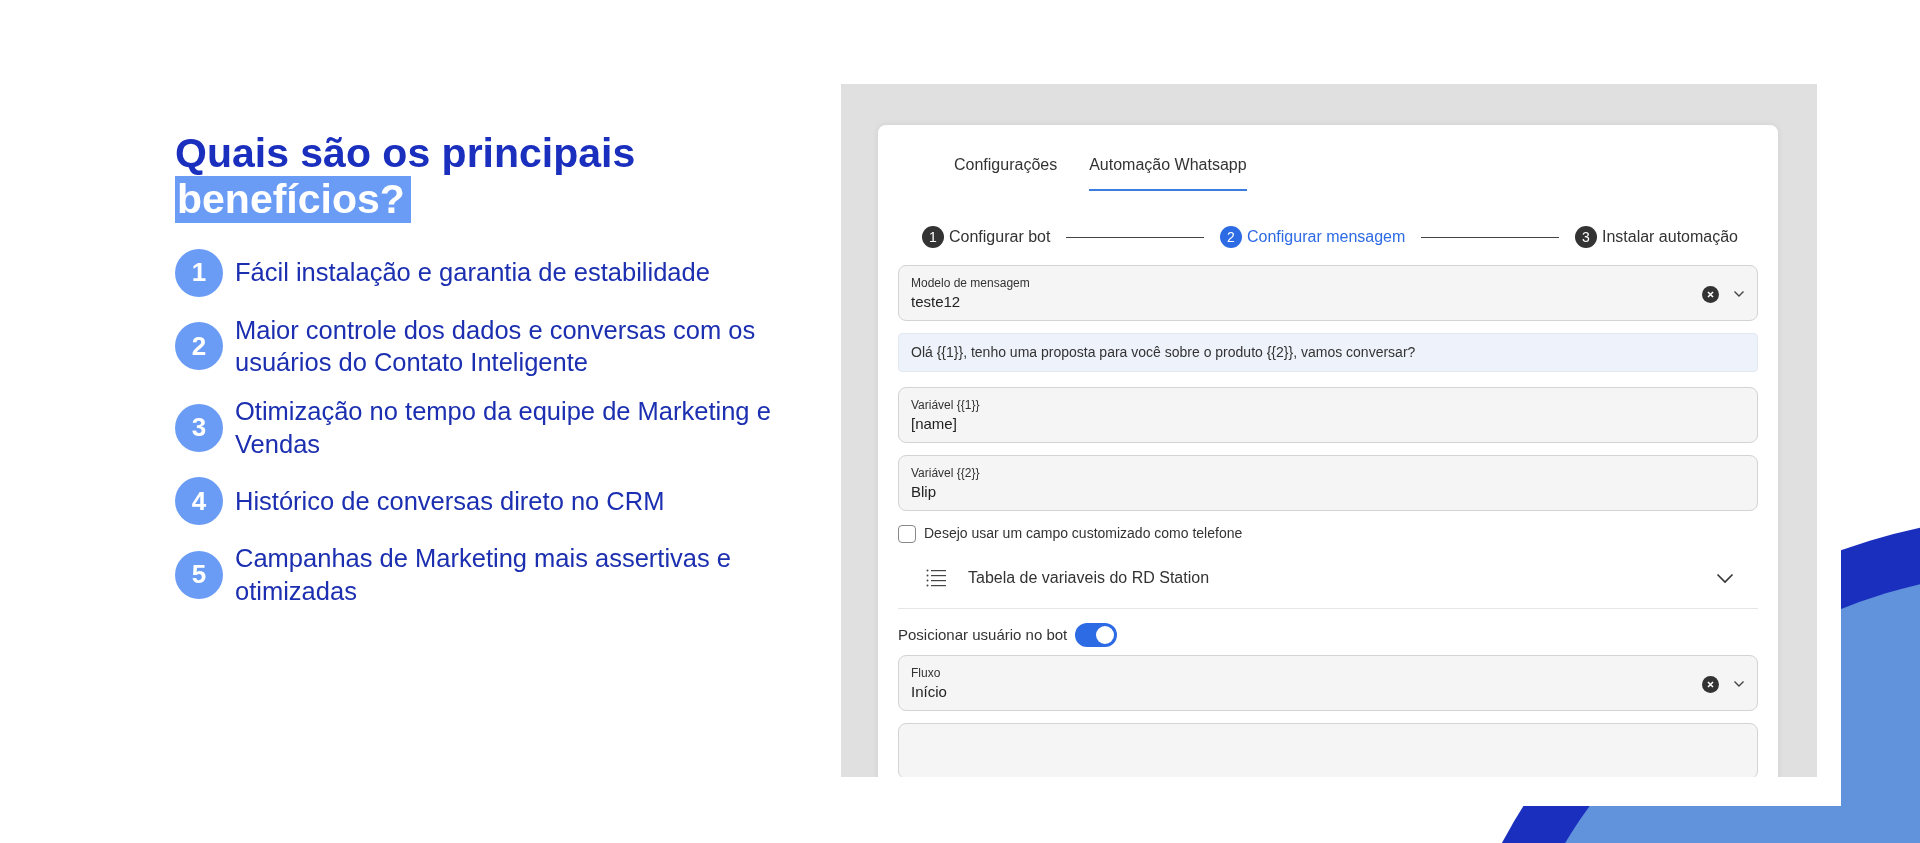 The image size is (1920, 843). Describe the element at coordinates (1669, 237) in the screenshot. I see `step-label: Instalar automação` at that location.